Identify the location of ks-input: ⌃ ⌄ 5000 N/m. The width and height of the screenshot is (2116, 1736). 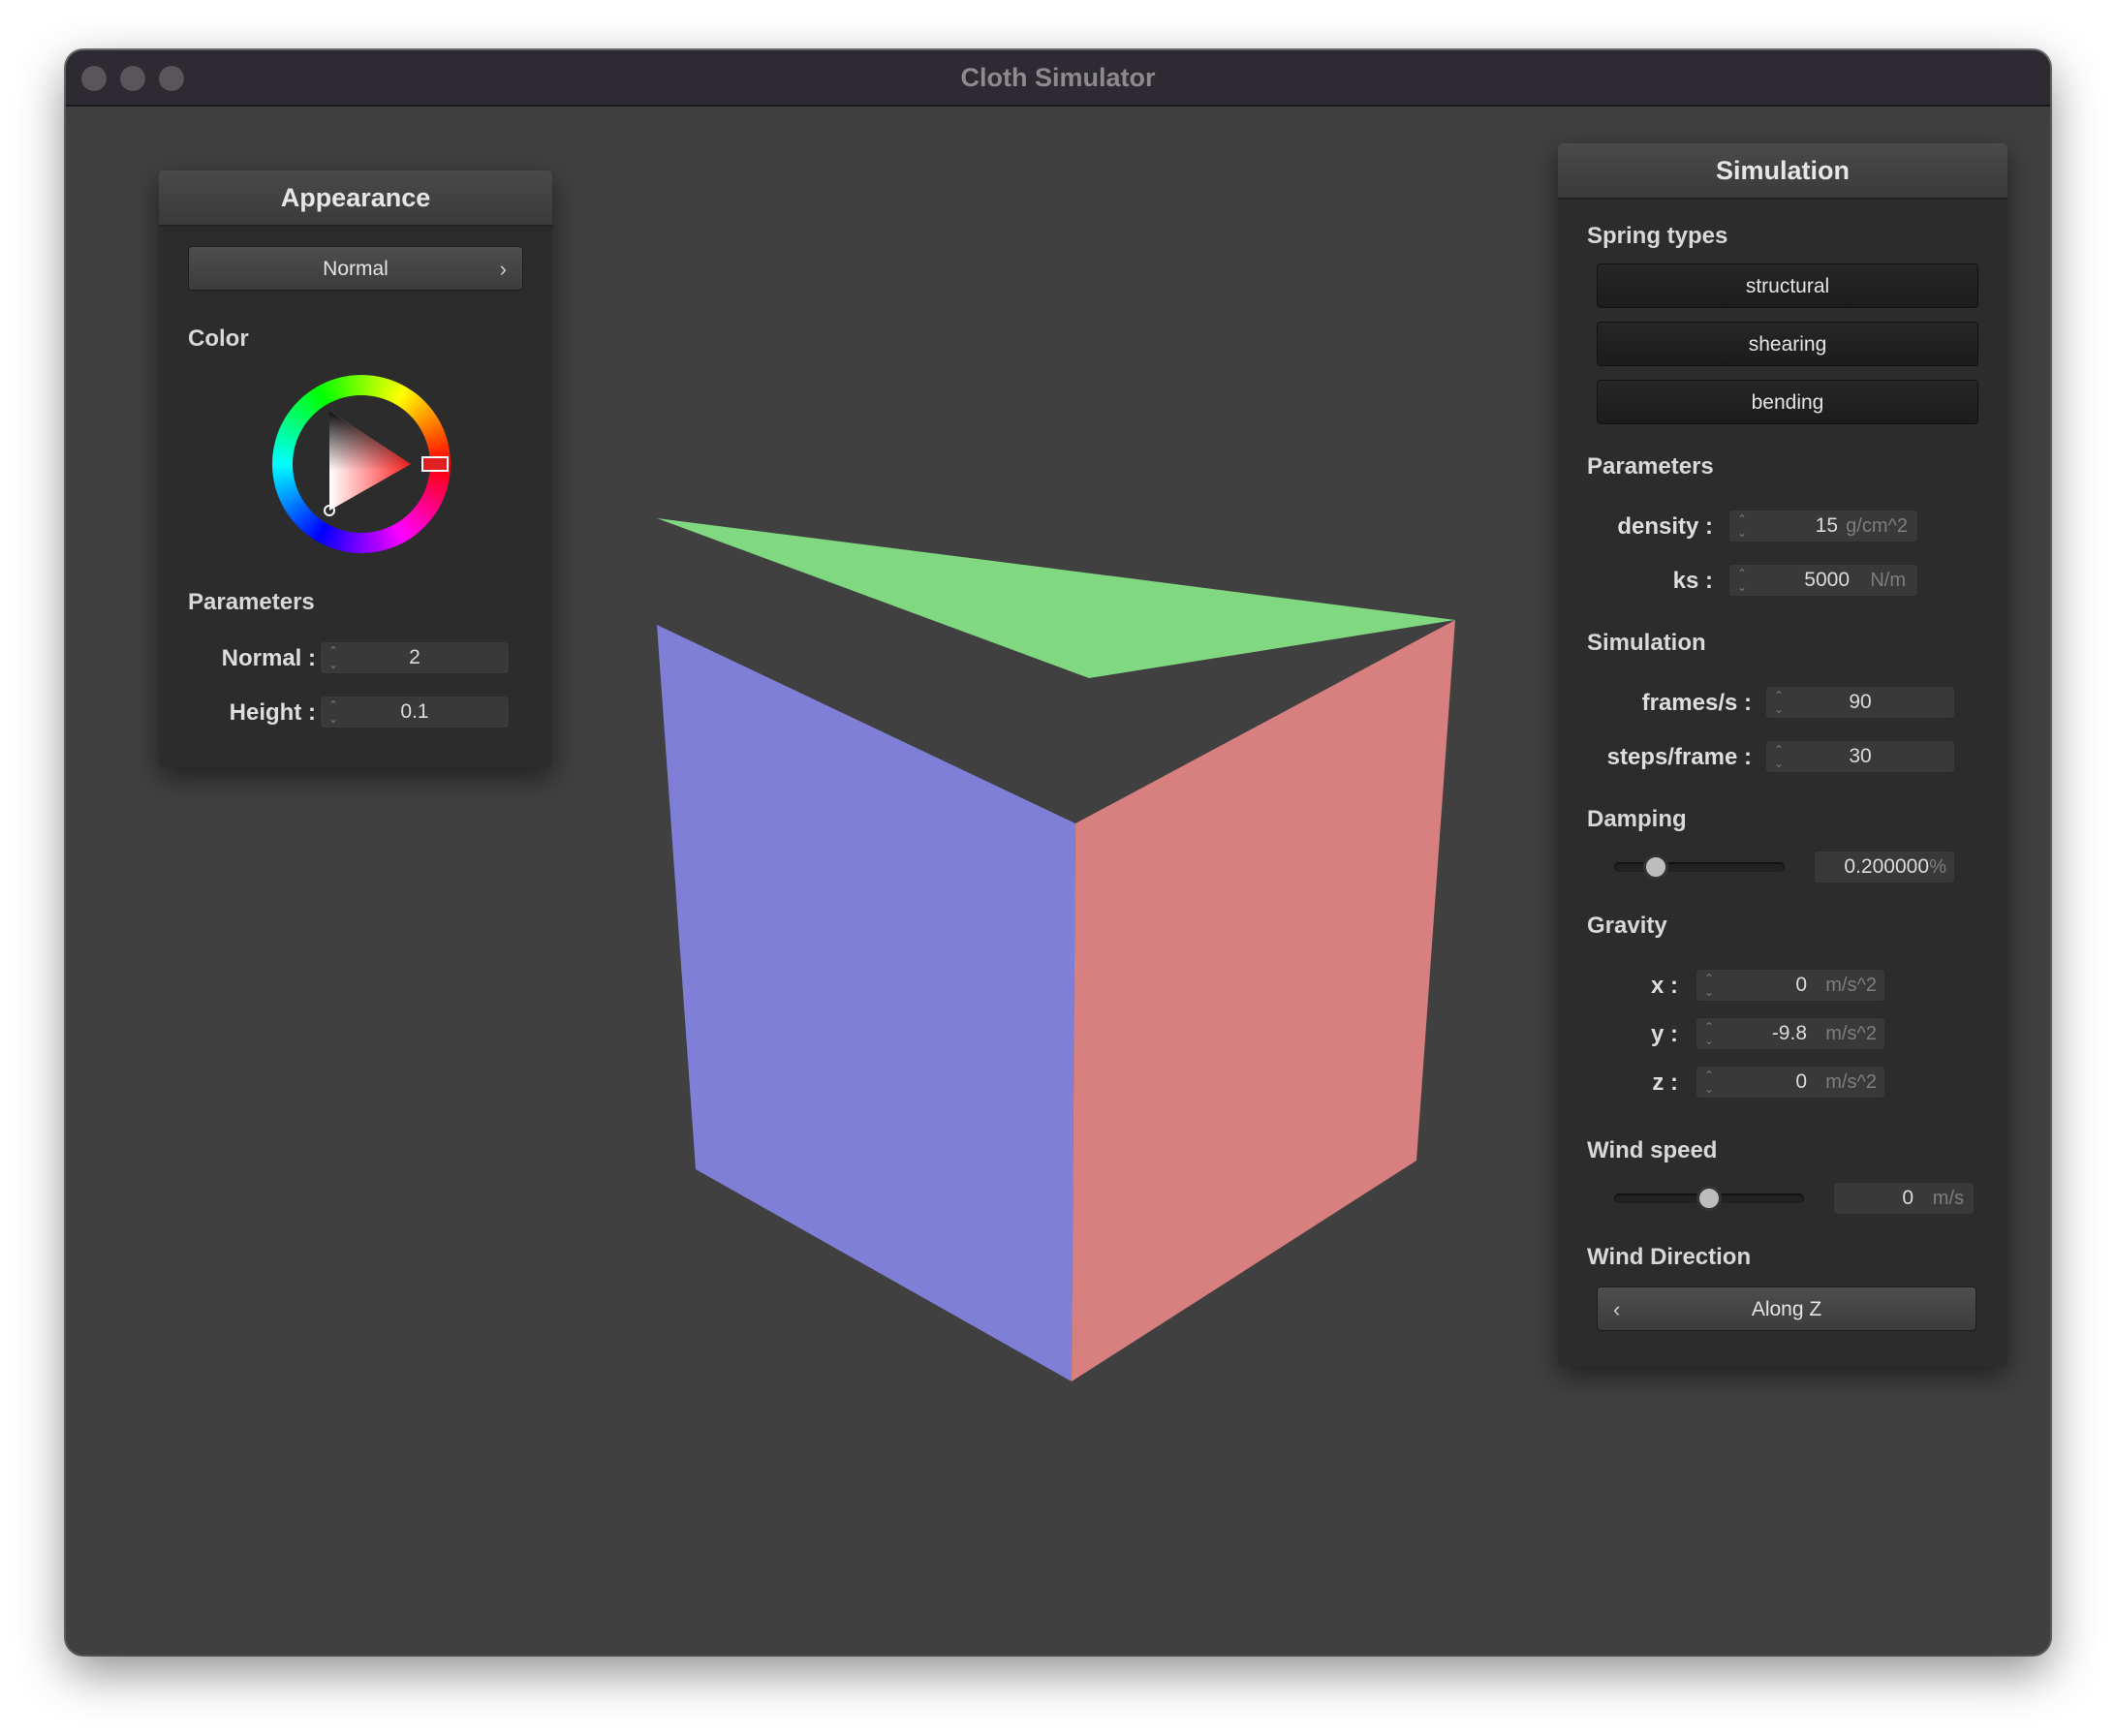
(1823, 580).